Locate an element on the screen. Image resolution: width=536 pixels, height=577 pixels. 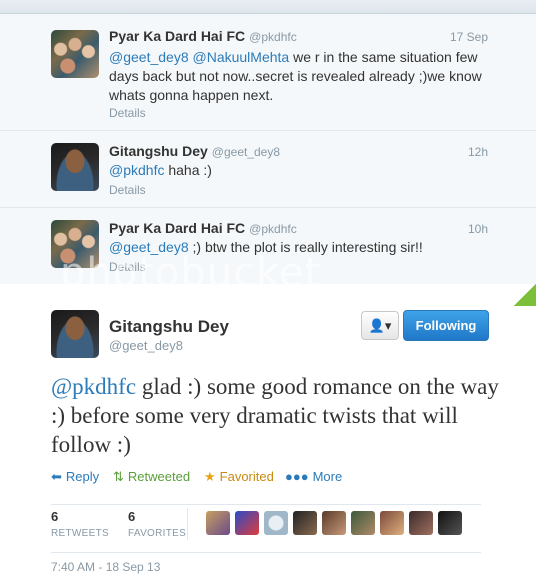
following-button: Following is located at coordinates (446, 325).